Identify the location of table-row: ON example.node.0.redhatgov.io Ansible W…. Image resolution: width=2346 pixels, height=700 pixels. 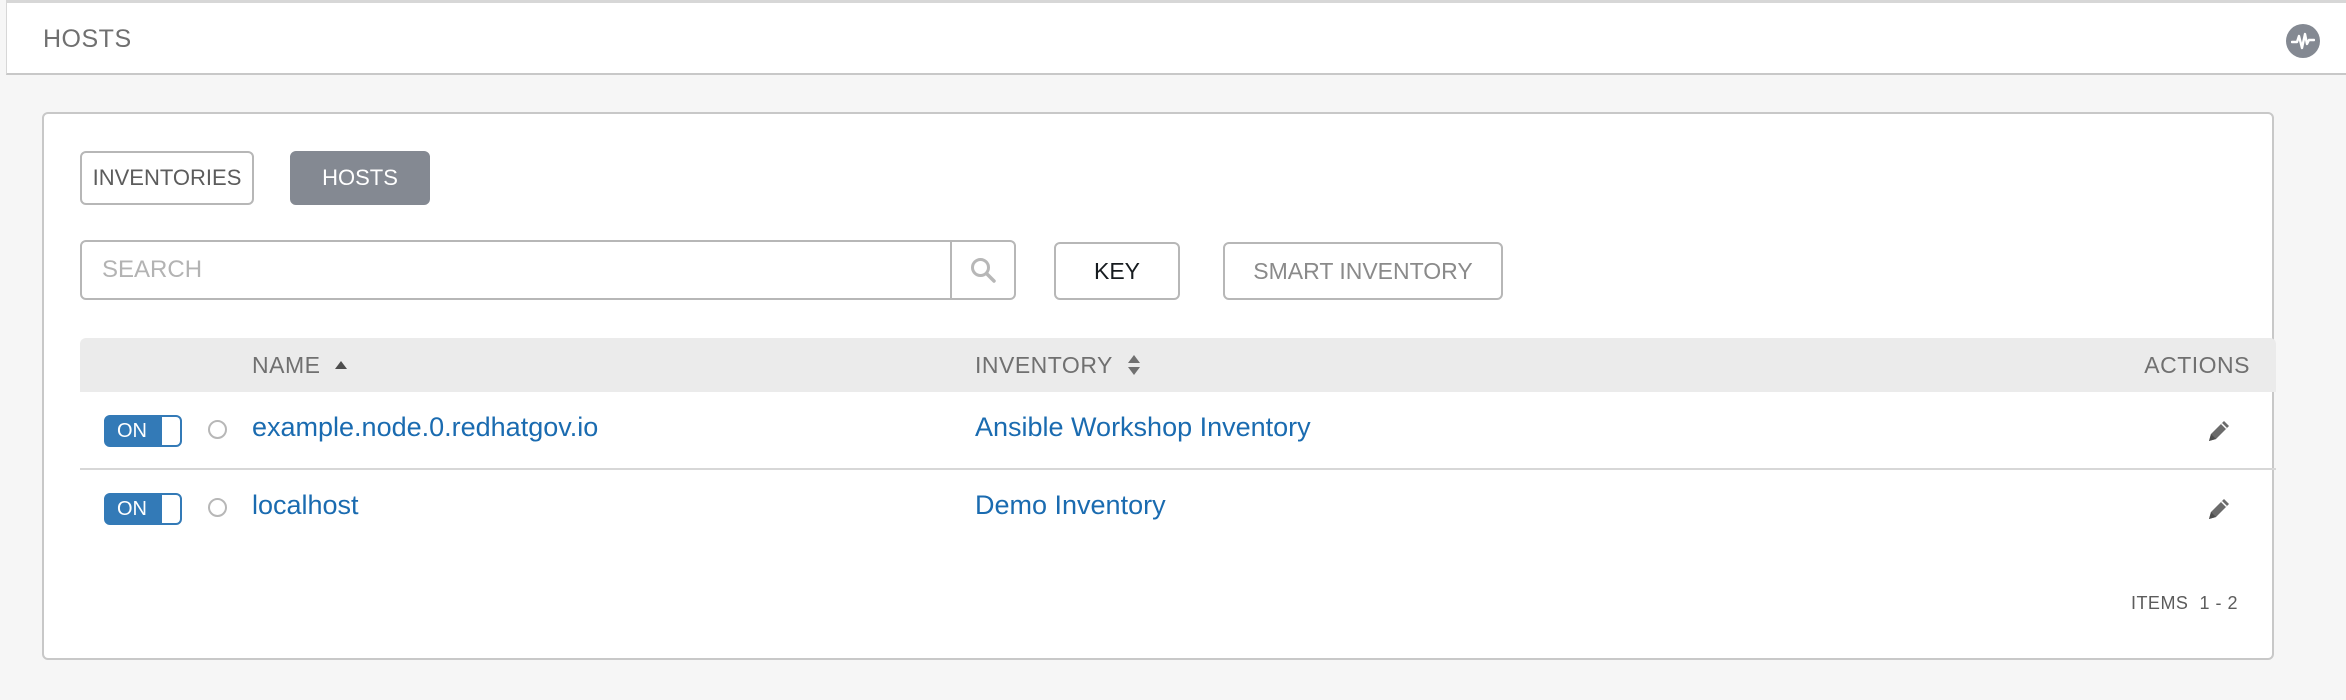
(1178, 431).